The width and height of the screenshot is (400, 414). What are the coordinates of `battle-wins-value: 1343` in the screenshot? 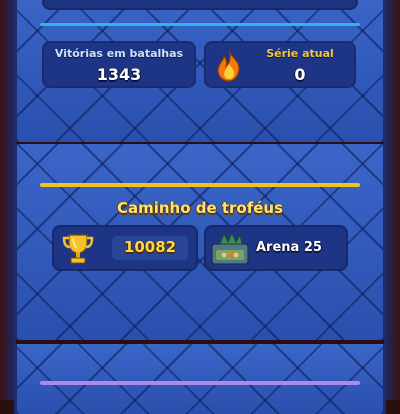 It's located at (119, 74).